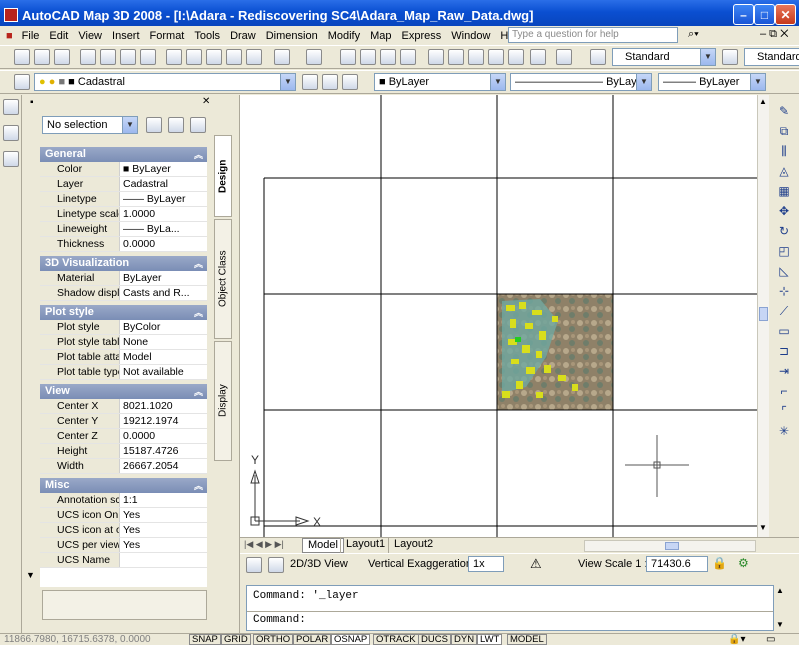 The height and width of the screenshot is (645, 799). I want to click on property-row: Color ■ ByLayer, so click(123, 169).